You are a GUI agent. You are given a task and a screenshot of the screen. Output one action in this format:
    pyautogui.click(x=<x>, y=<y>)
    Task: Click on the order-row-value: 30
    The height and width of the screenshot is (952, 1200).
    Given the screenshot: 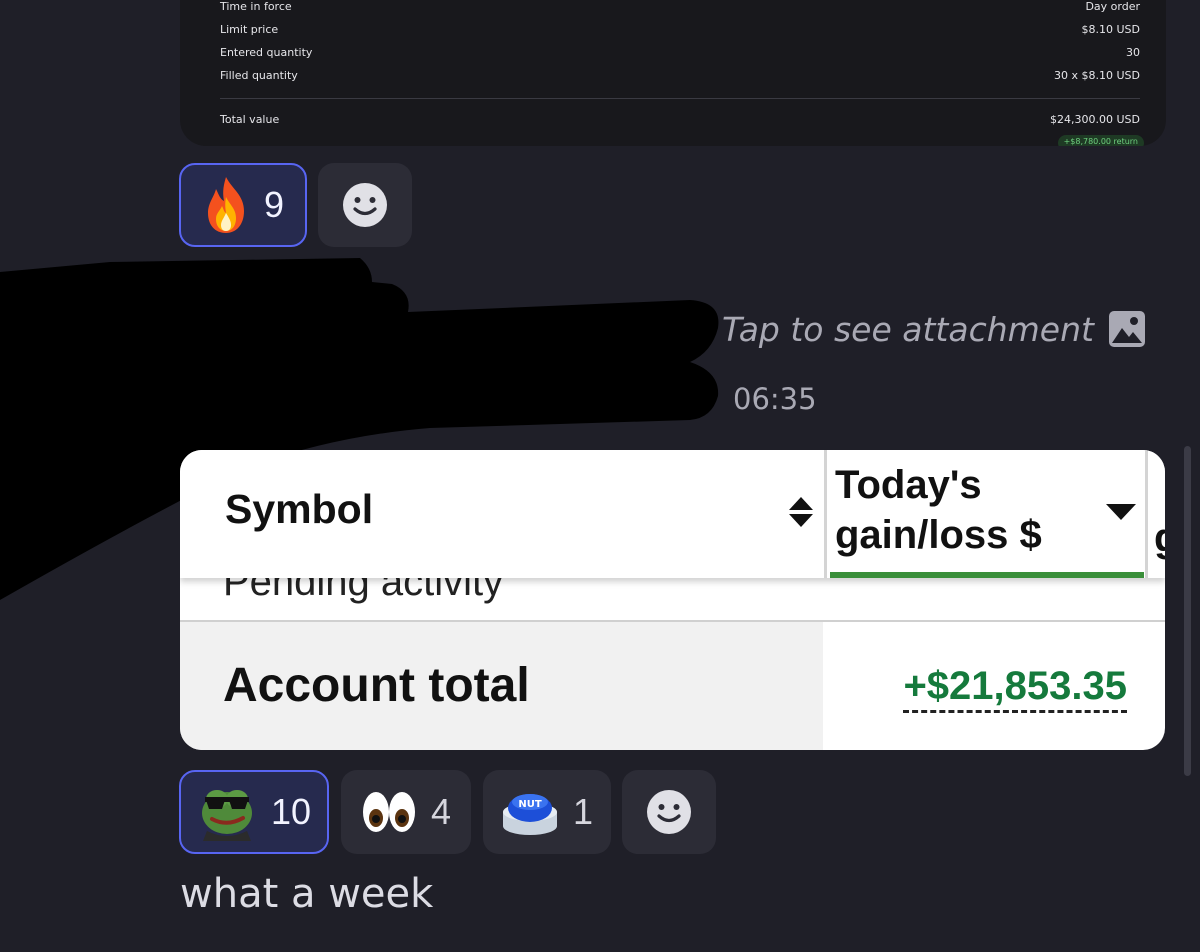 What is the action you would take?
    pyautogui.click(x=1133, y=52)
    